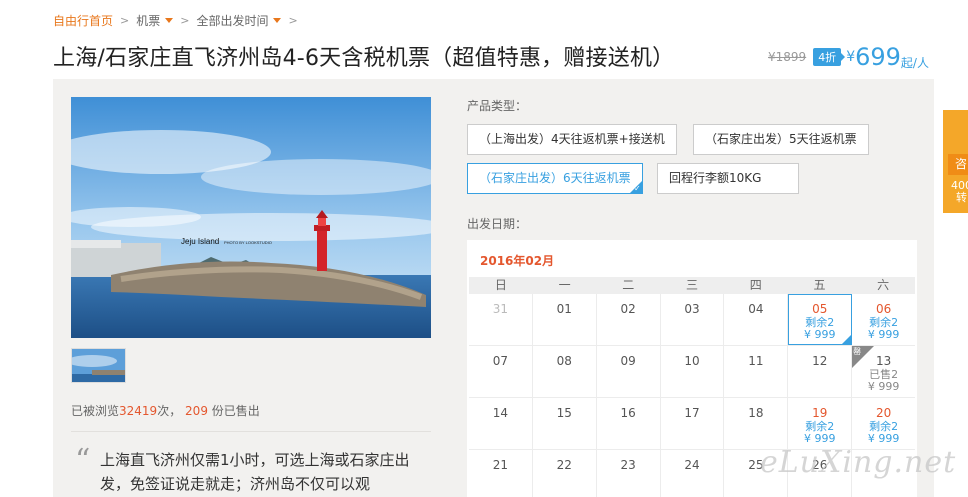 The image size is (968, 497). What do you see at coordinates (829, 57) in the screenshot?
I see `discount-badge: 4折` at bounding box center [829, 57].